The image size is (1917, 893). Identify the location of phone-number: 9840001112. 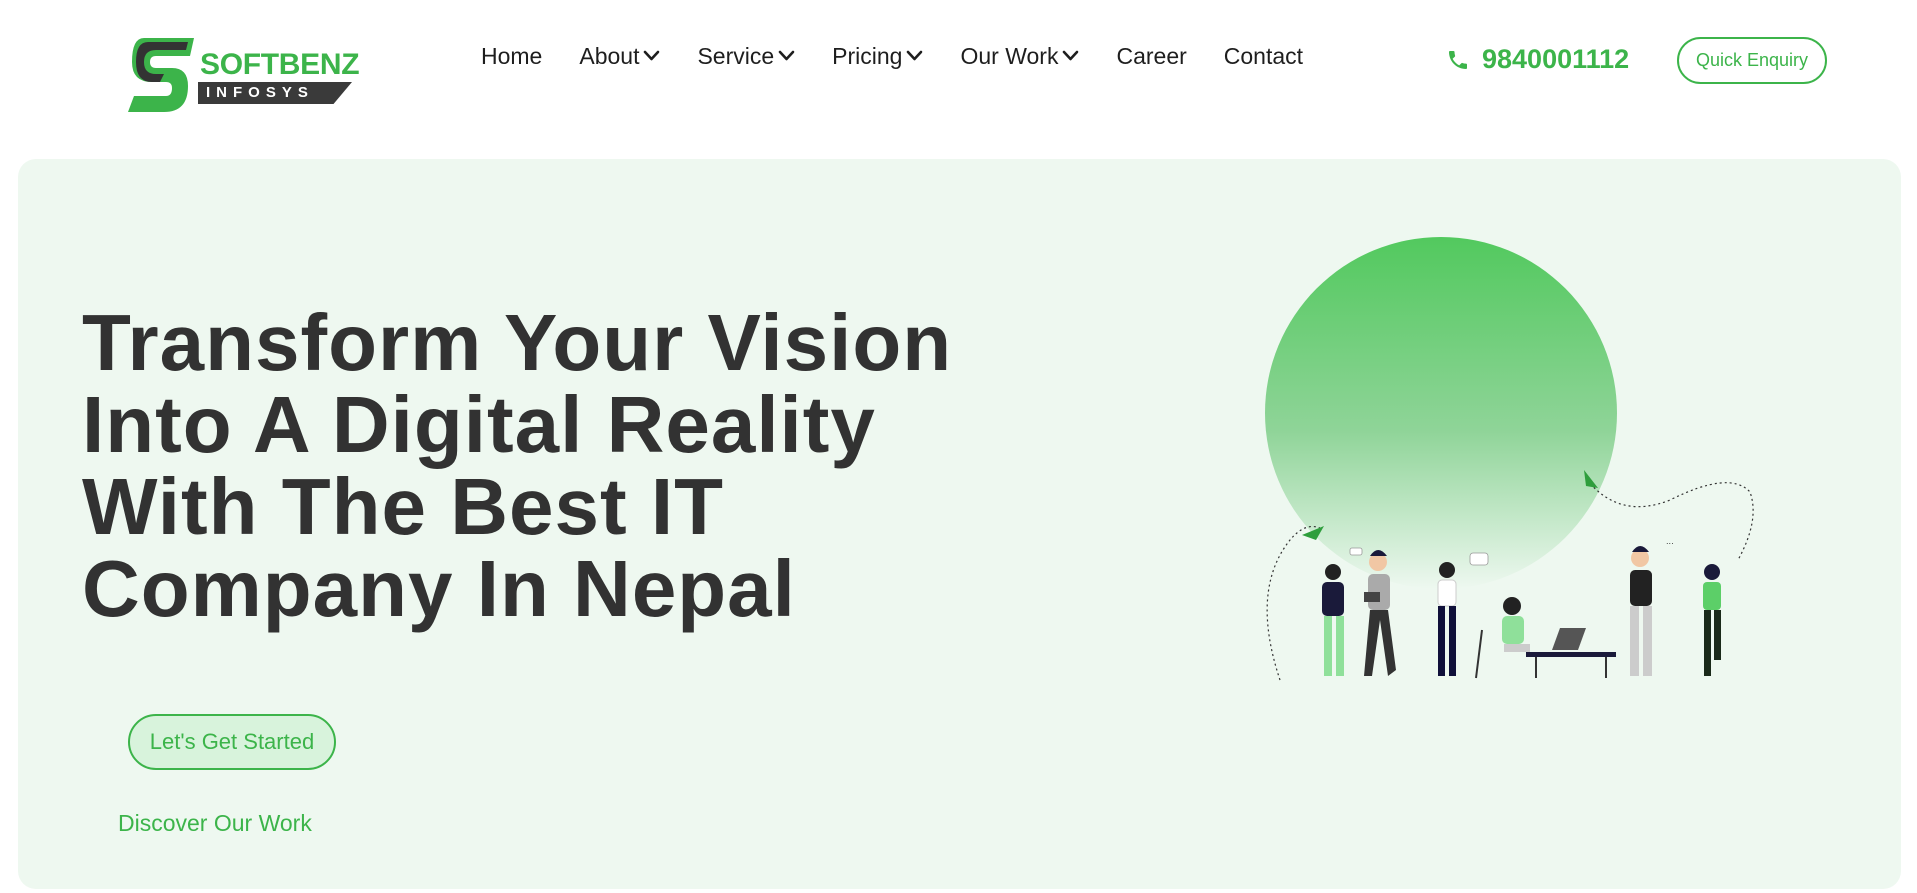
(1556, 59).